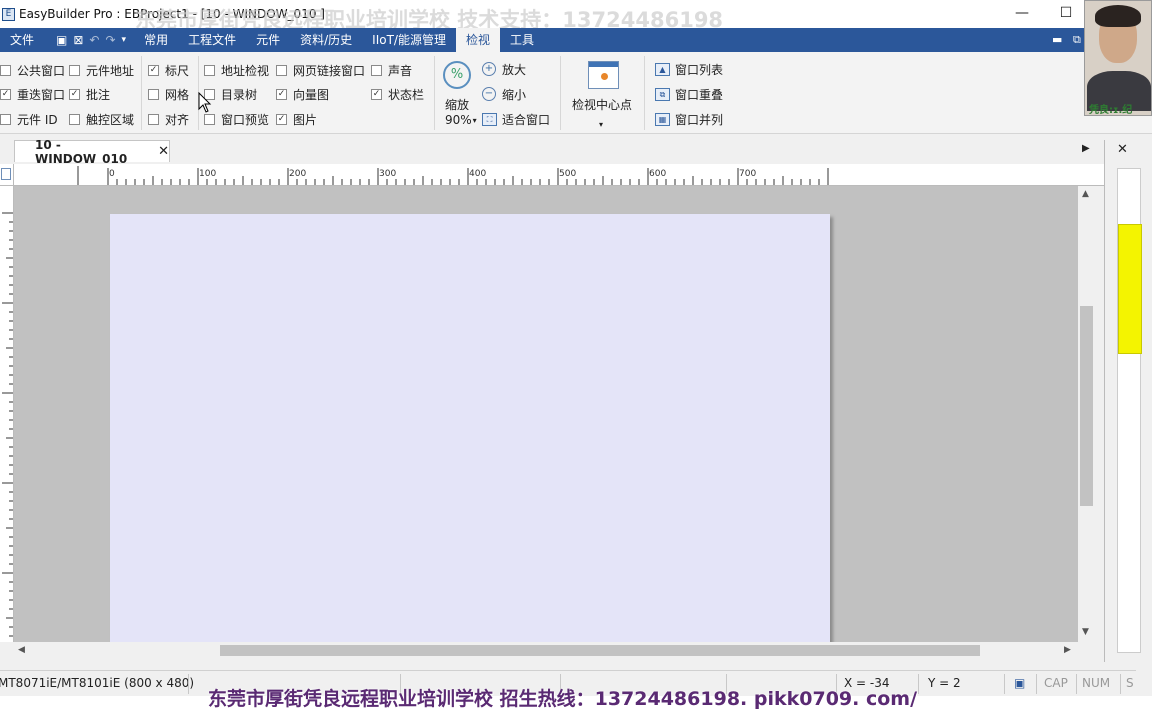 Image resolution: width=1152 pixels, height=720 pixels. What do you see at coordinates (110, 70) in the screenshot?
I see `checkbox-label: 元件地址` at bounding box center [110, 70].